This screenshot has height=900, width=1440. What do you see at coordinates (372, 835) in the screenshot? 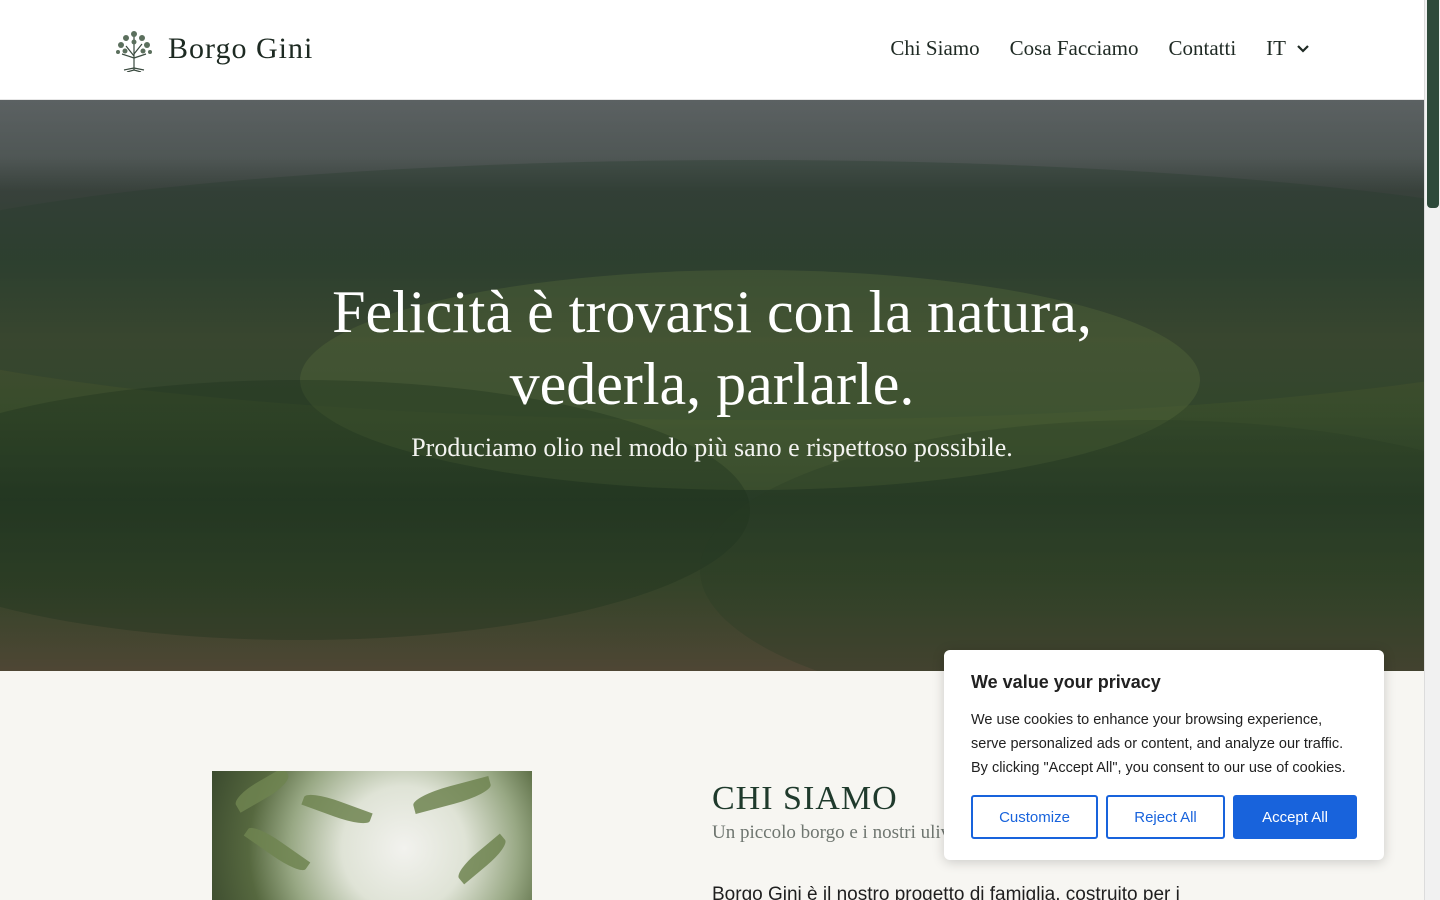
I see `olive-branch-image` at bounding box center [372, 835].